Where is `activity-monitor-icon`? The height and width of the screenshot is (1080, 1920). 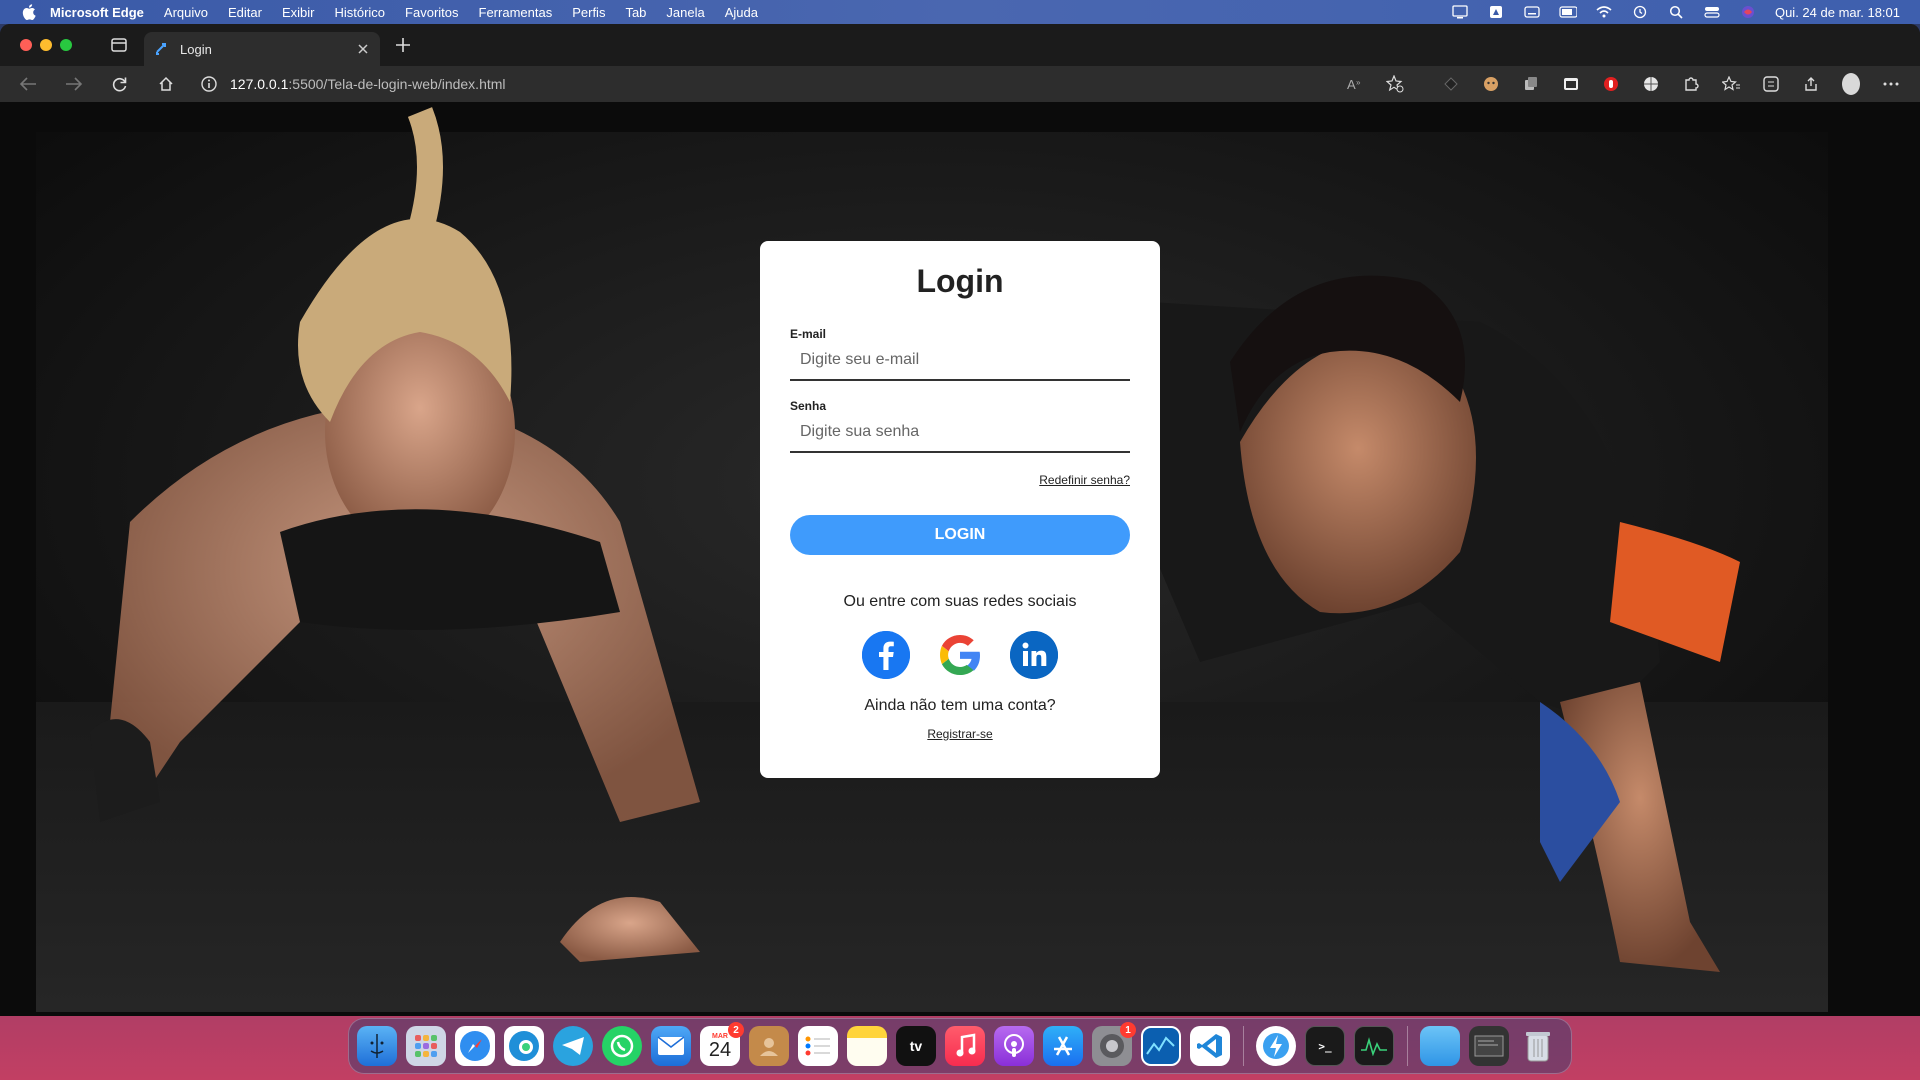
activity-monitor-icon is located at coordinates (1374, 1046).